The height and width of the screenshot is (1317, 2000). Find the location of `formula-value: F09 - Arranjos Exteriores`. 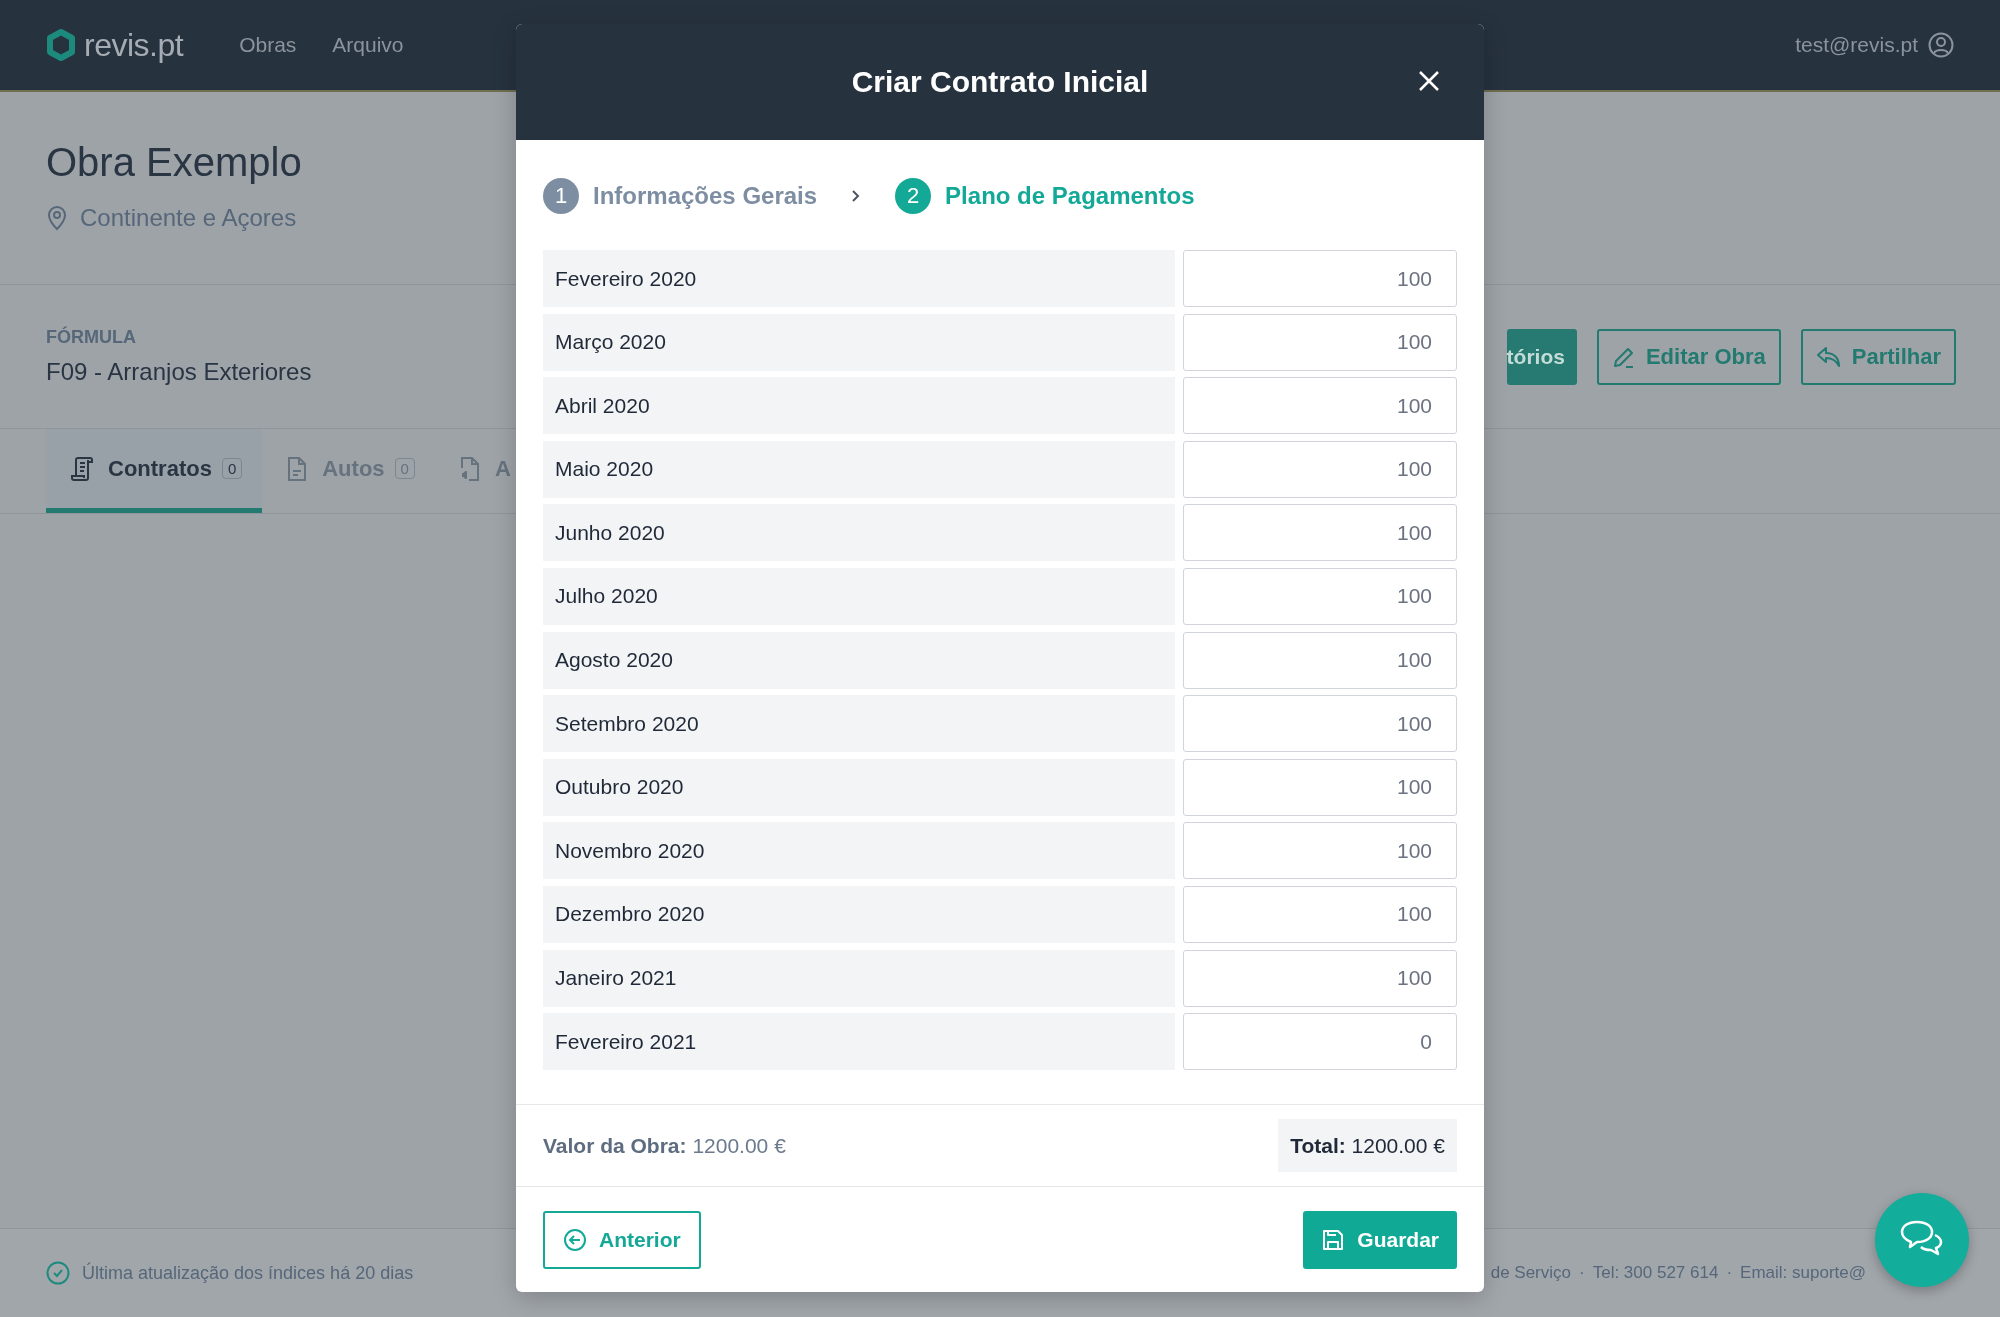

formula-value: F09 - Arranjos Exteriores is located at coordinates (179, 372).